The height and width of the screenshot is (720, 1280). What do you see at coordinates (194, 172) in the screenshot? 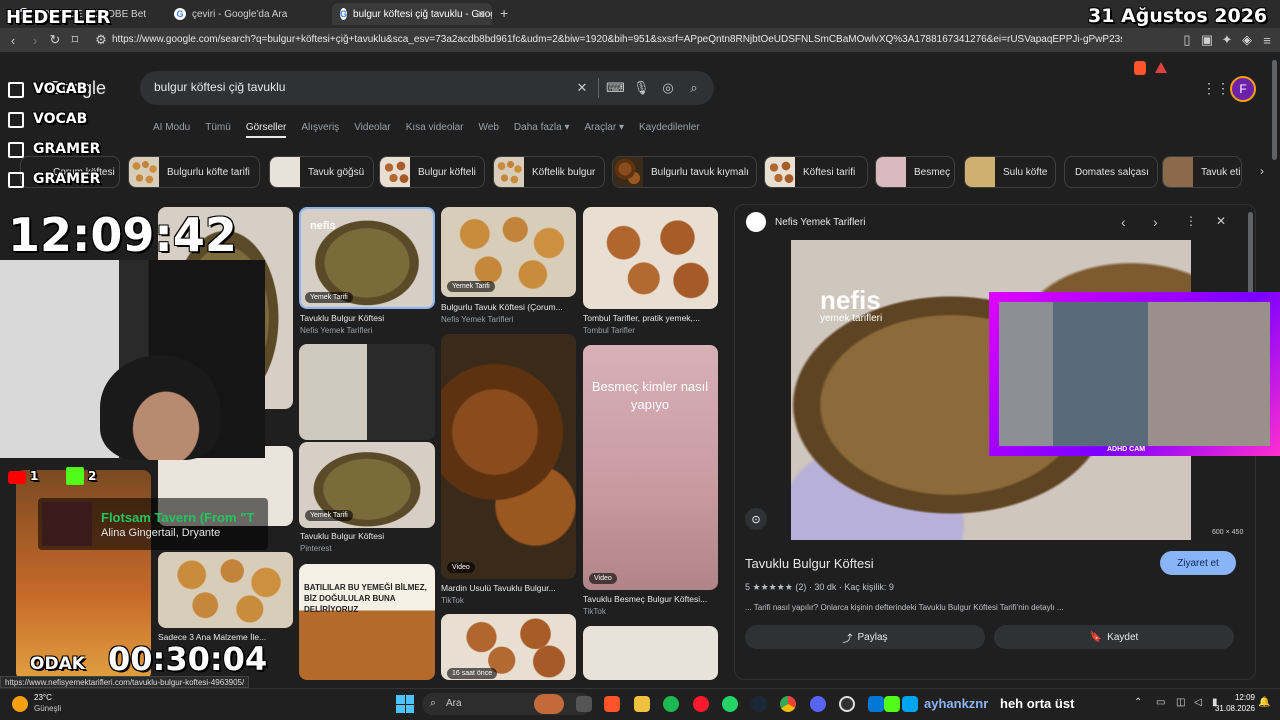
I see `chip: Bulgurlu köfte tarifi` at bounding box center [194, 172].